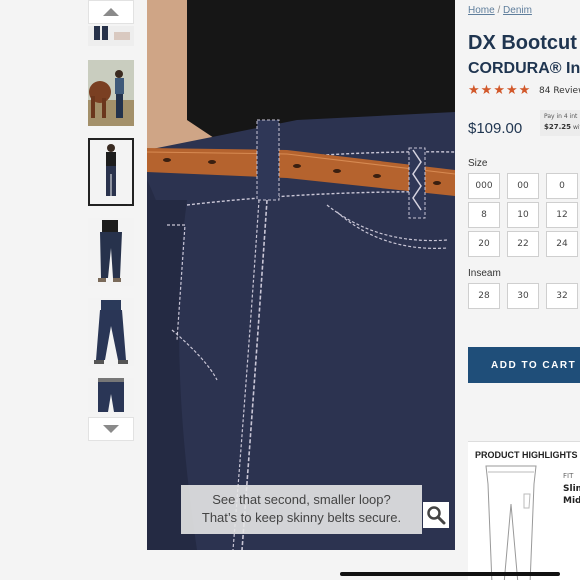  I want to click on reviews-link: 84 Review, so click(559, 91).